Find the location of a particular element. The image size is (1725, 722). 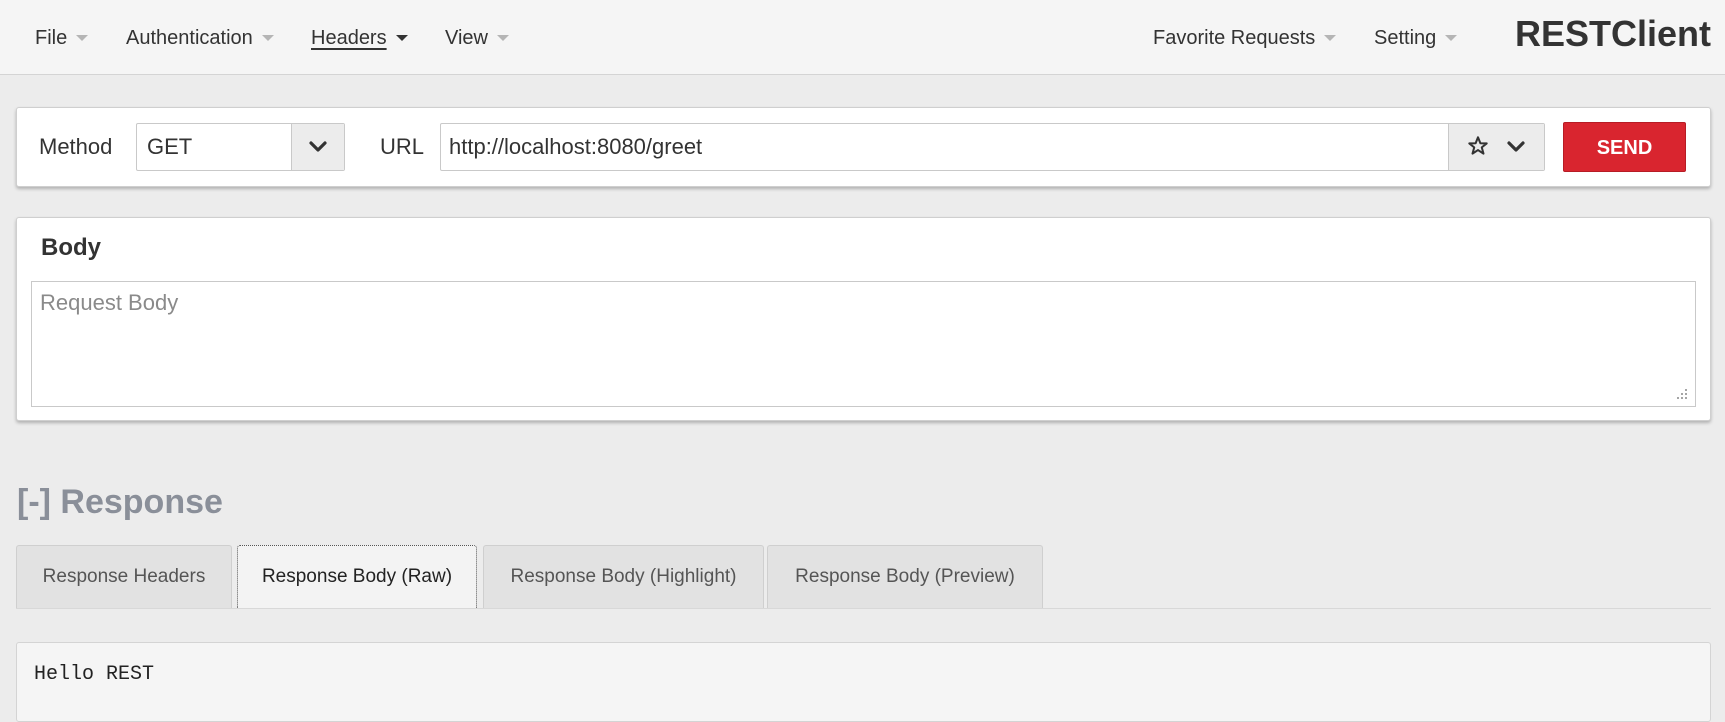

menu-setting-label: Setting is located at coordinates (1405, 38).